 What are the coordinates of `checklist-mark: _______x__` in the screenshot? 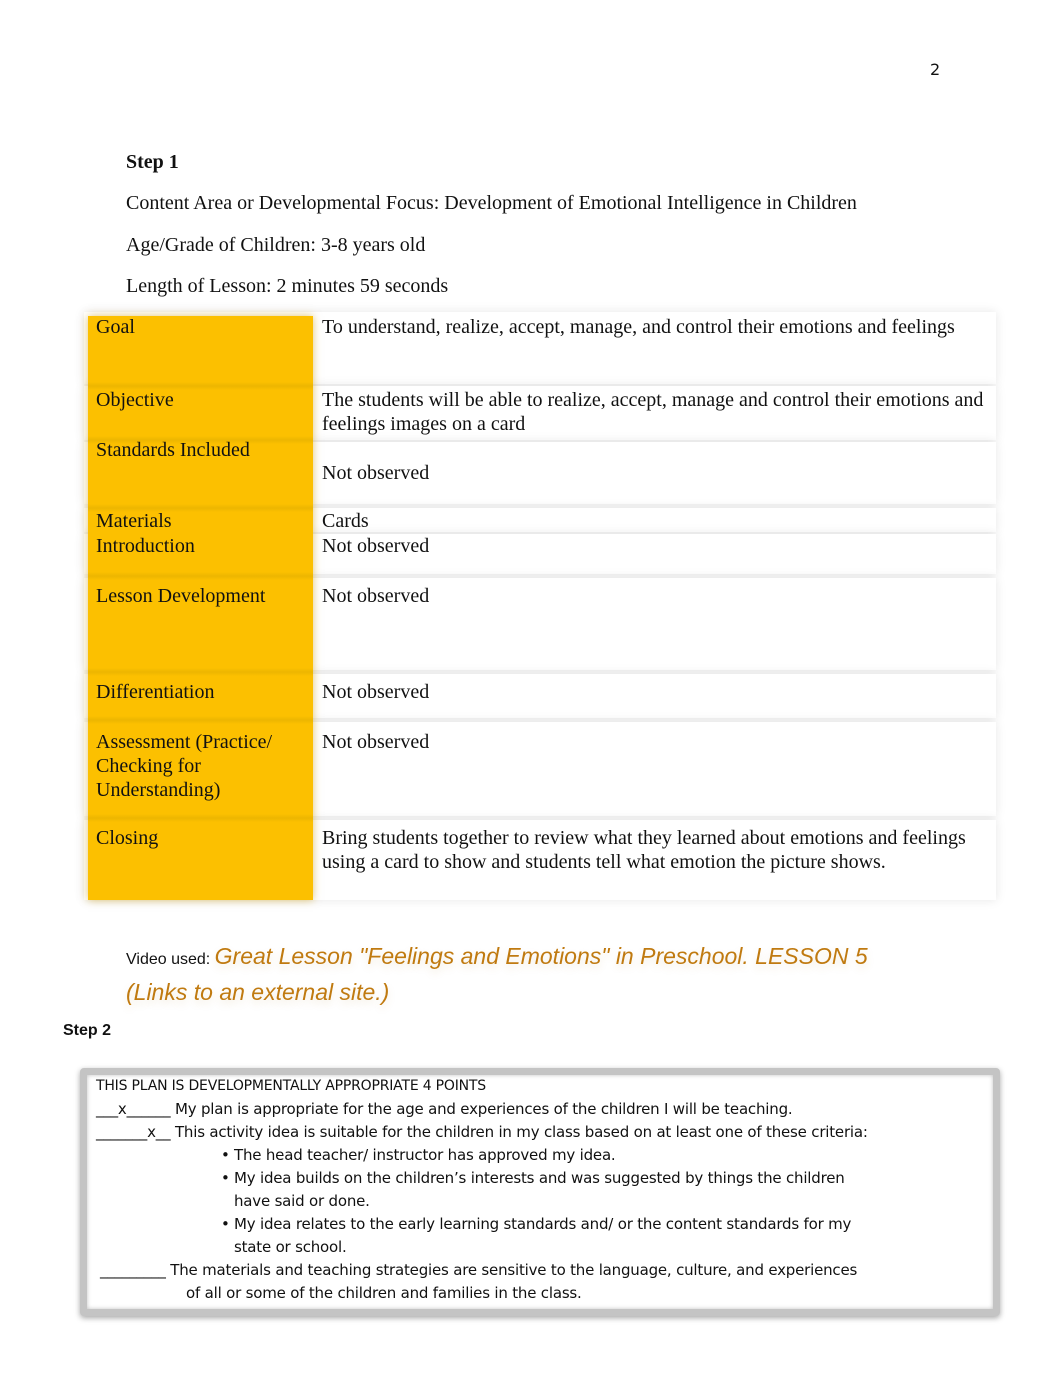 It's located at (133, 1132).